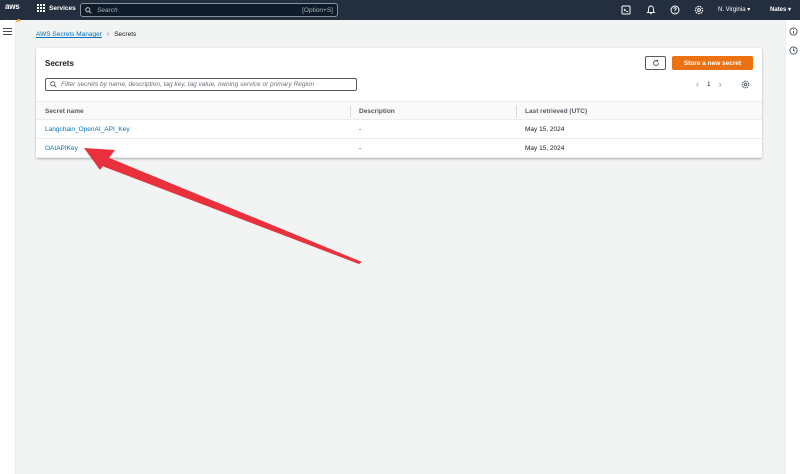  Describe the element at coordinates (232, 210) in the screenshot. I see `annotation-arrow-shaft` at that location.